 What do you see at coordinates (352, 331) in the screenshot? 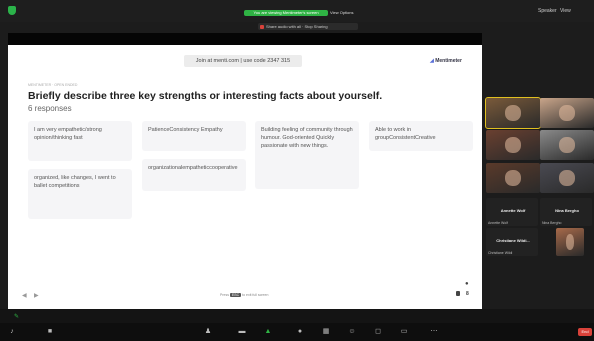
I see `reactions-icon: ☺` at bounding box center [352, 331].